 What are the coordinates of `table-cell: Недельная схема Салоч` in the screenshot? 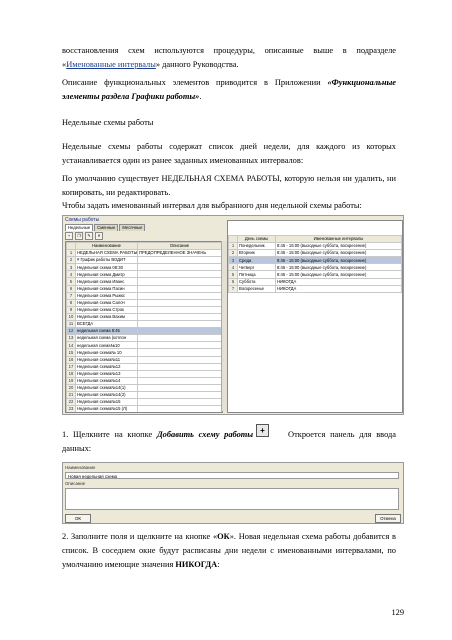 It's located at (106, 302).